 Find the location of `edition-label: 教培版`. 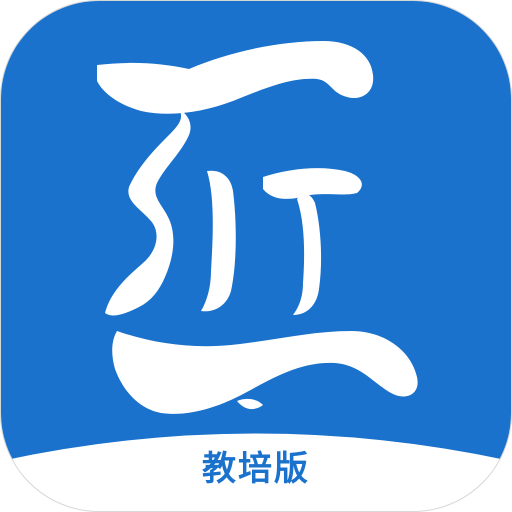

edition-label: 教培版 is located at coordinates (256, 469).